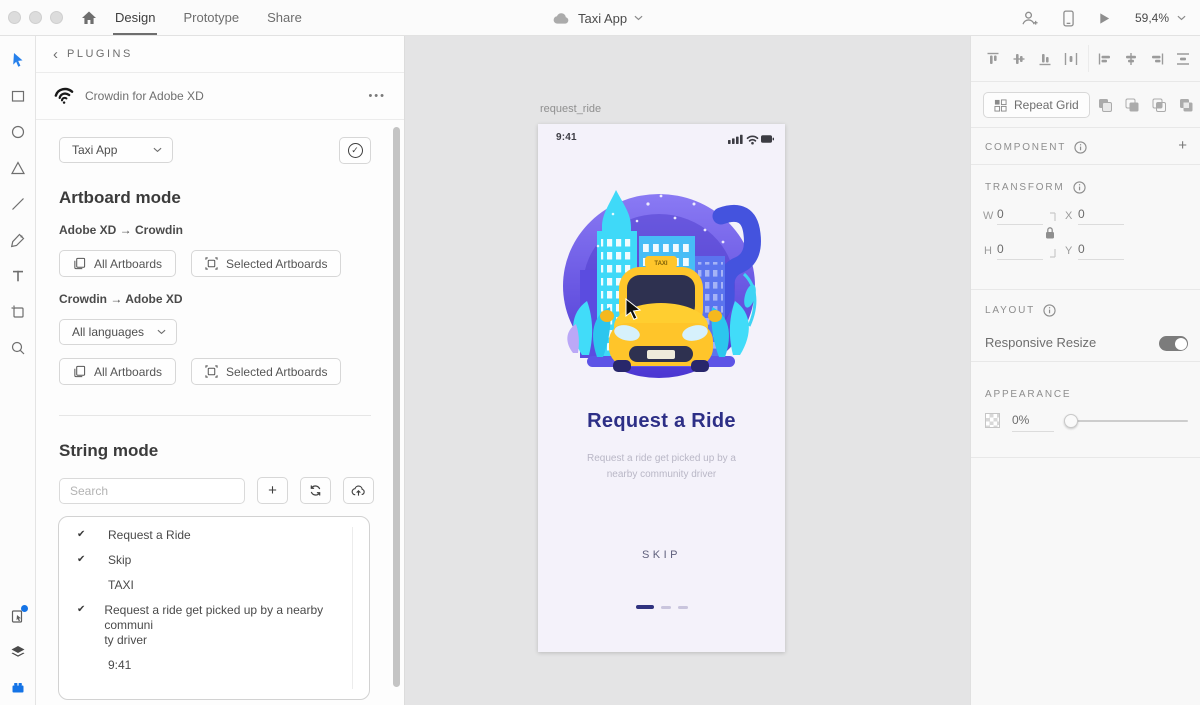 This screenshot has height=705, width=1200. Describe the element at coordinates (1131, 59) in the screenshot. I see `align-horizontal-center-icon` at that location.